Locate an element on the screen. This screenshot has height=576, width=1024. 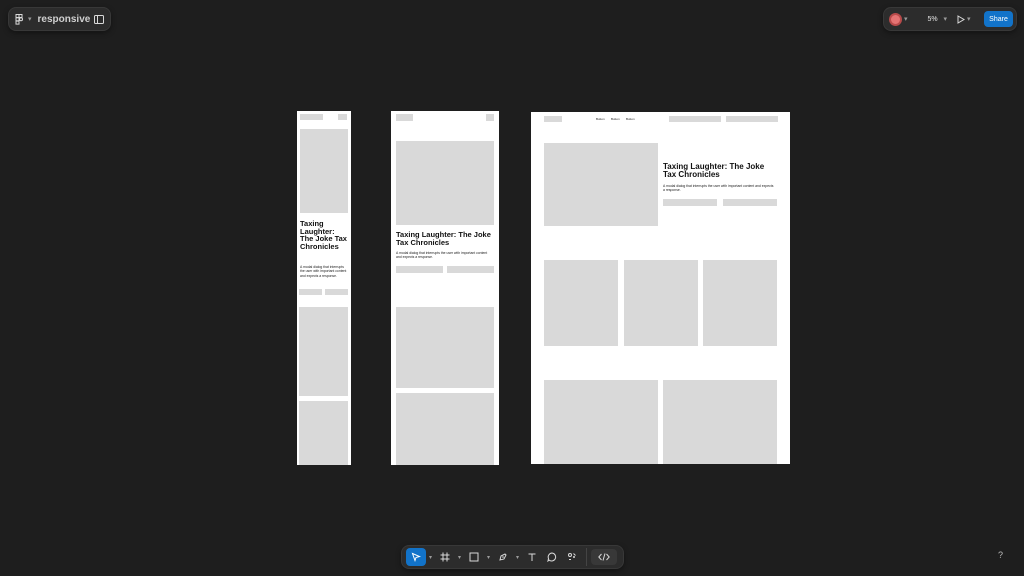
code-icon is located at coordinates (604, 557).